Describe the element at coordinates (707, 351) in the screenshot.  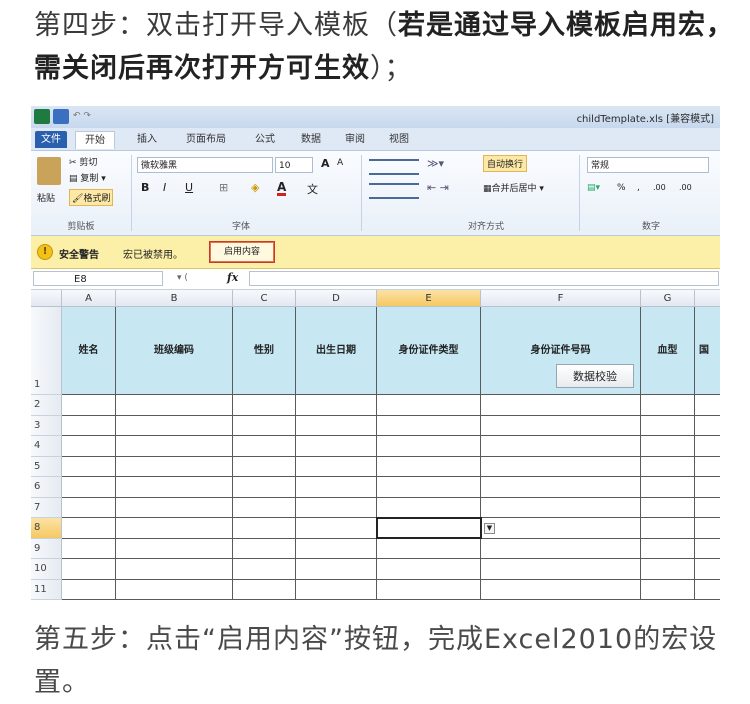
I see `header-cell: 国` at that location.